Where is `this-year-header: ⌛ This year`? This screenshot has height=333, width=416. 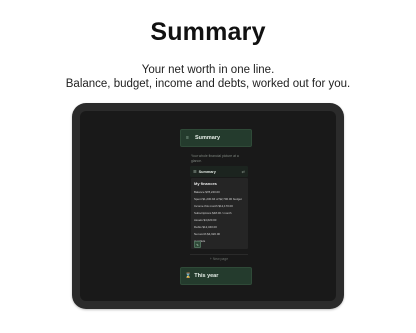 this-year-header: ⌛ This year is located at coordinates (216, 276).